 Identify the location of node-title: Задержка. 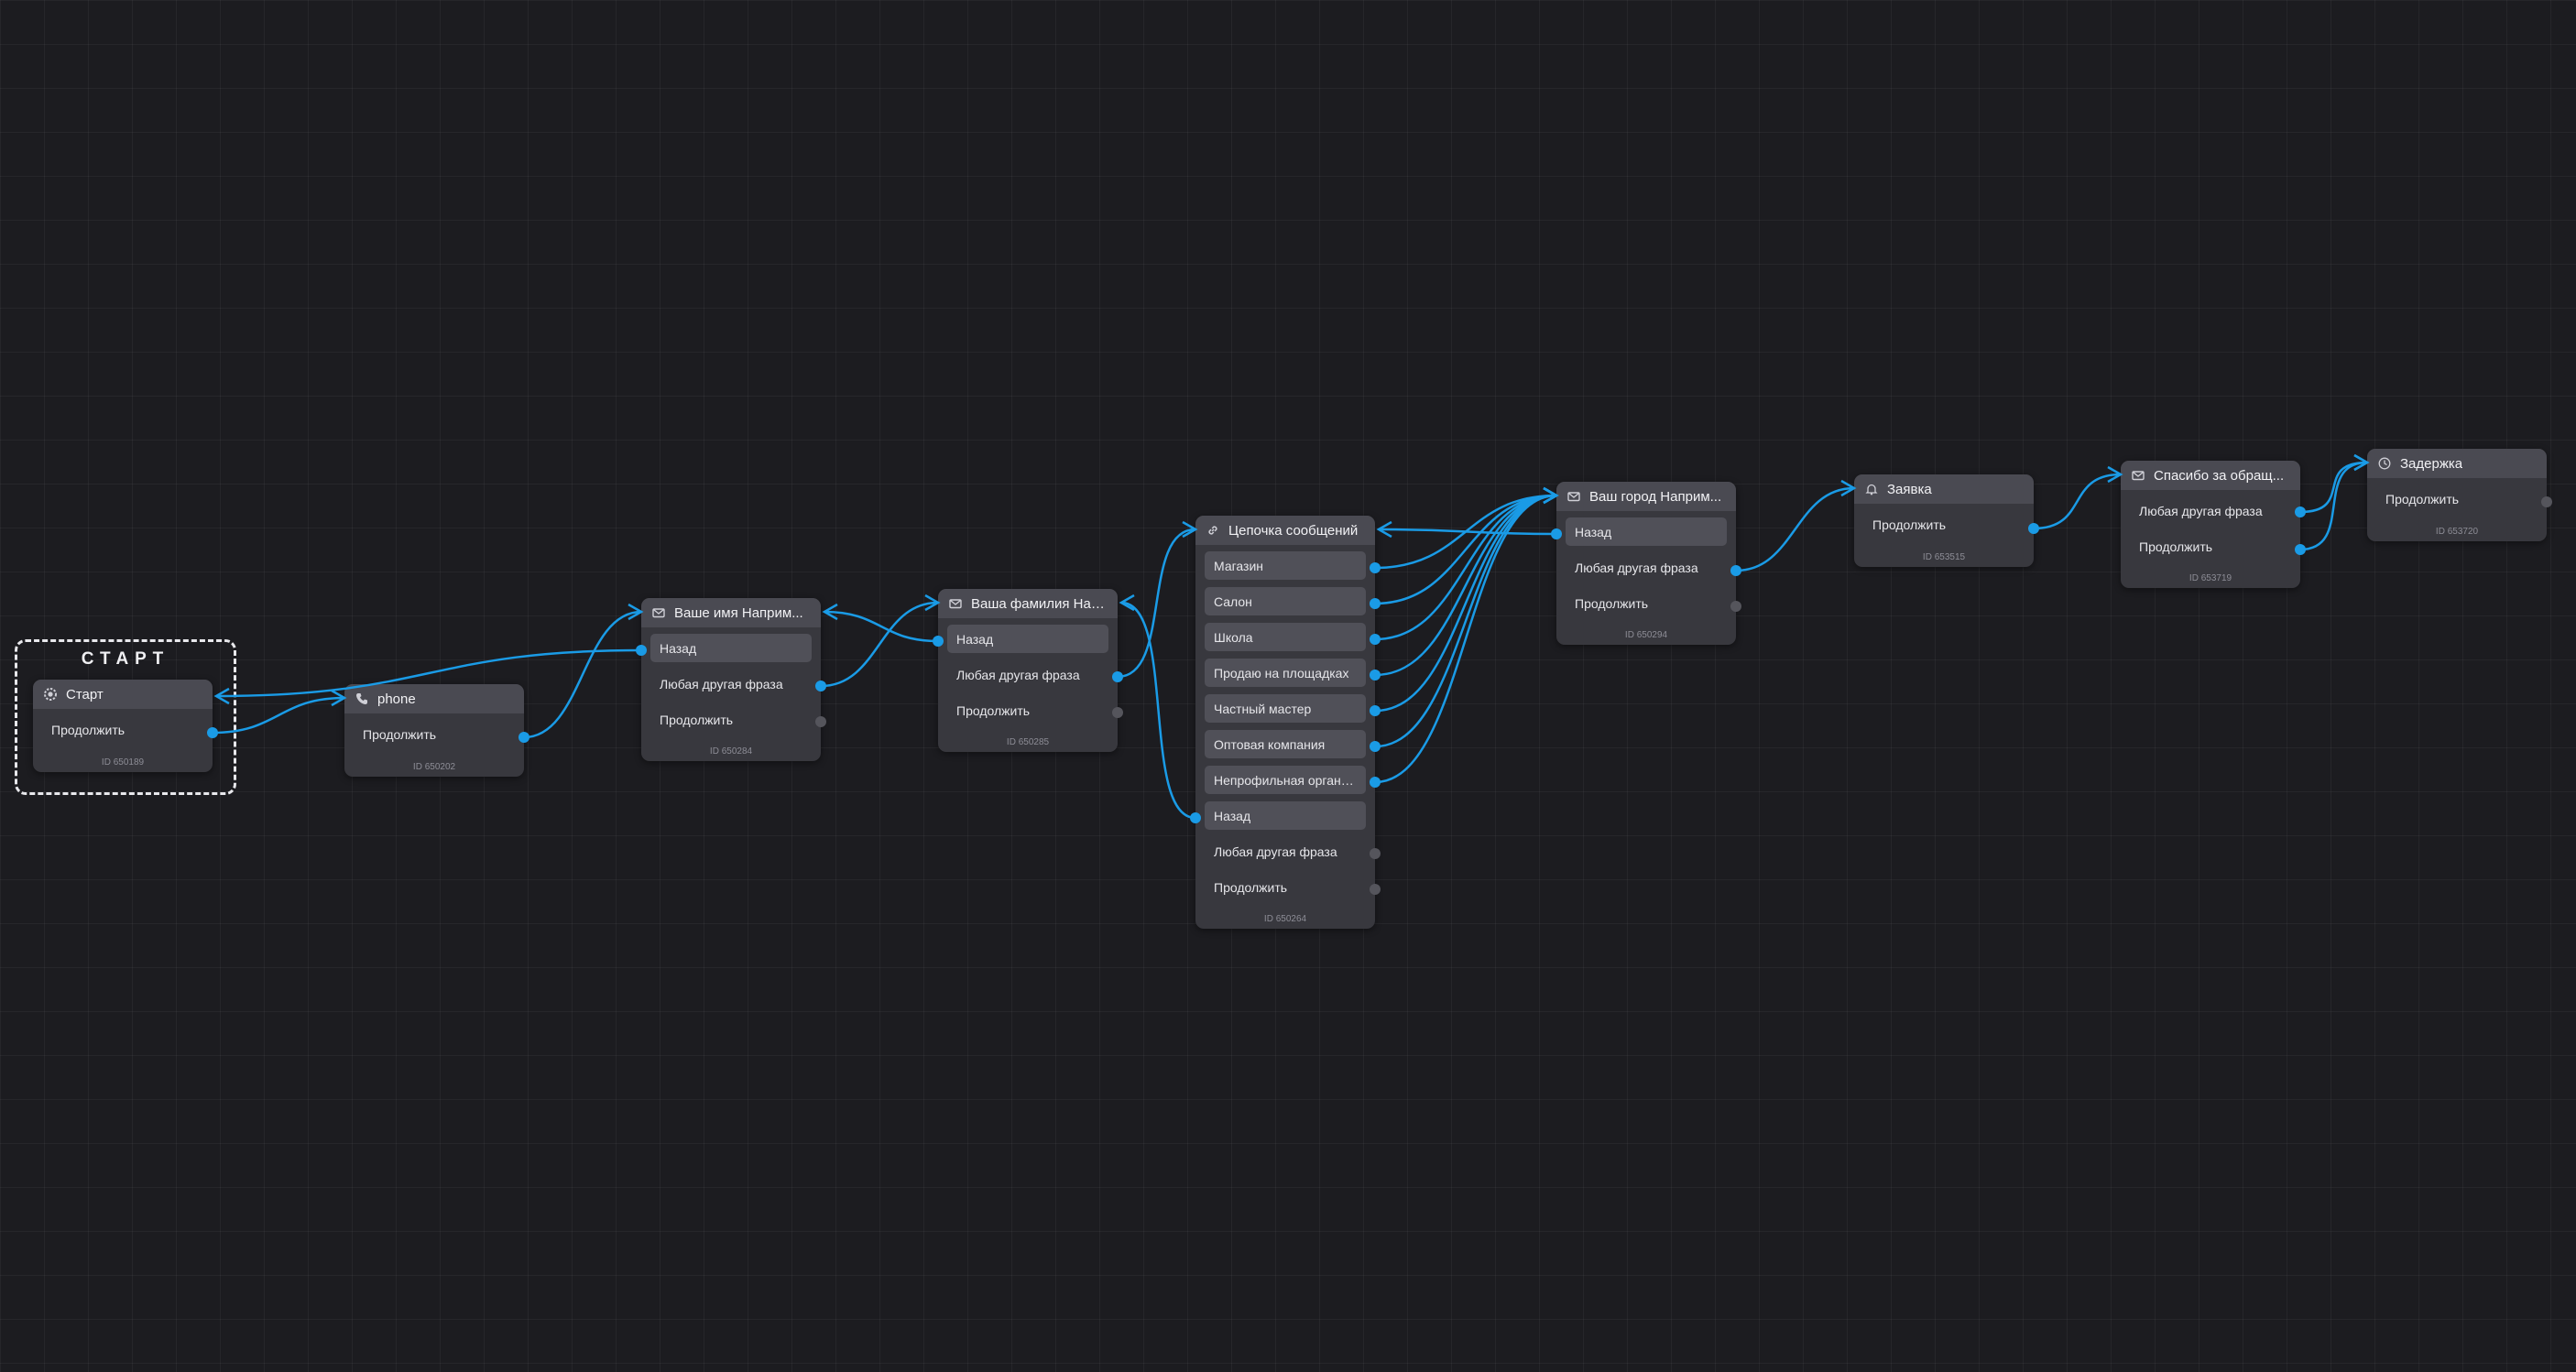
(2431, 463).